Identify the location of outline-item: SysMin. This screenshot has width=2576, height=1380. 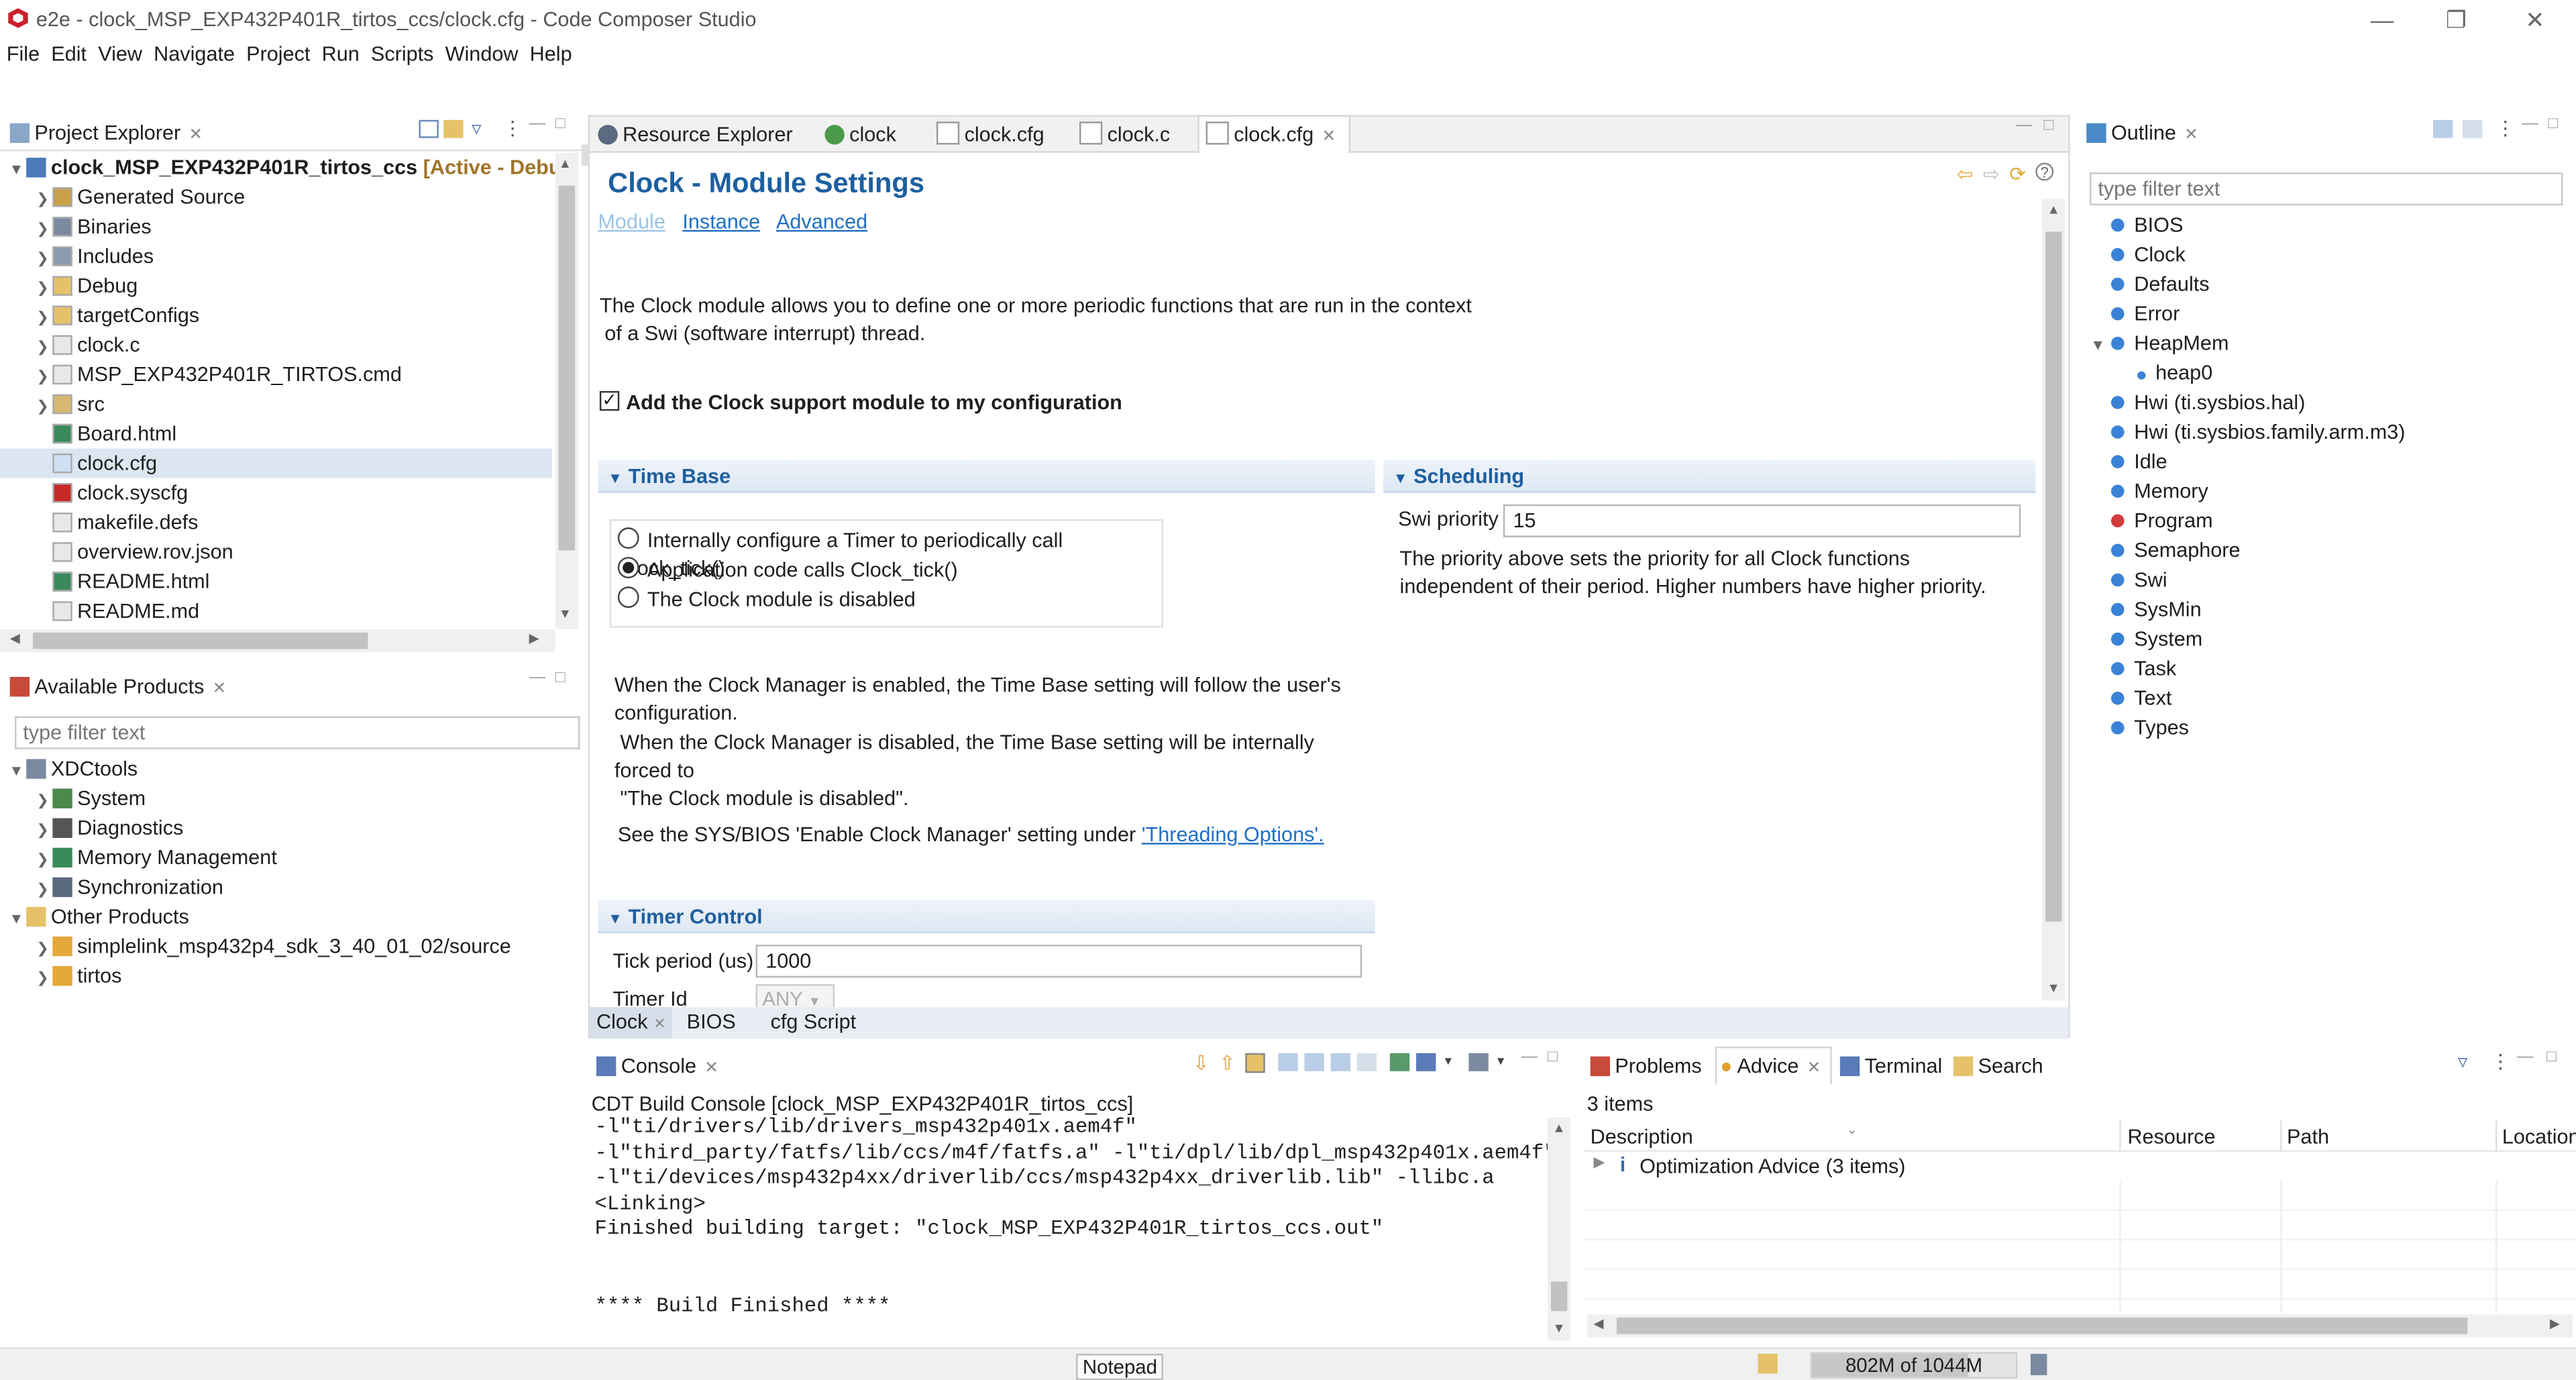
(2327, 610).